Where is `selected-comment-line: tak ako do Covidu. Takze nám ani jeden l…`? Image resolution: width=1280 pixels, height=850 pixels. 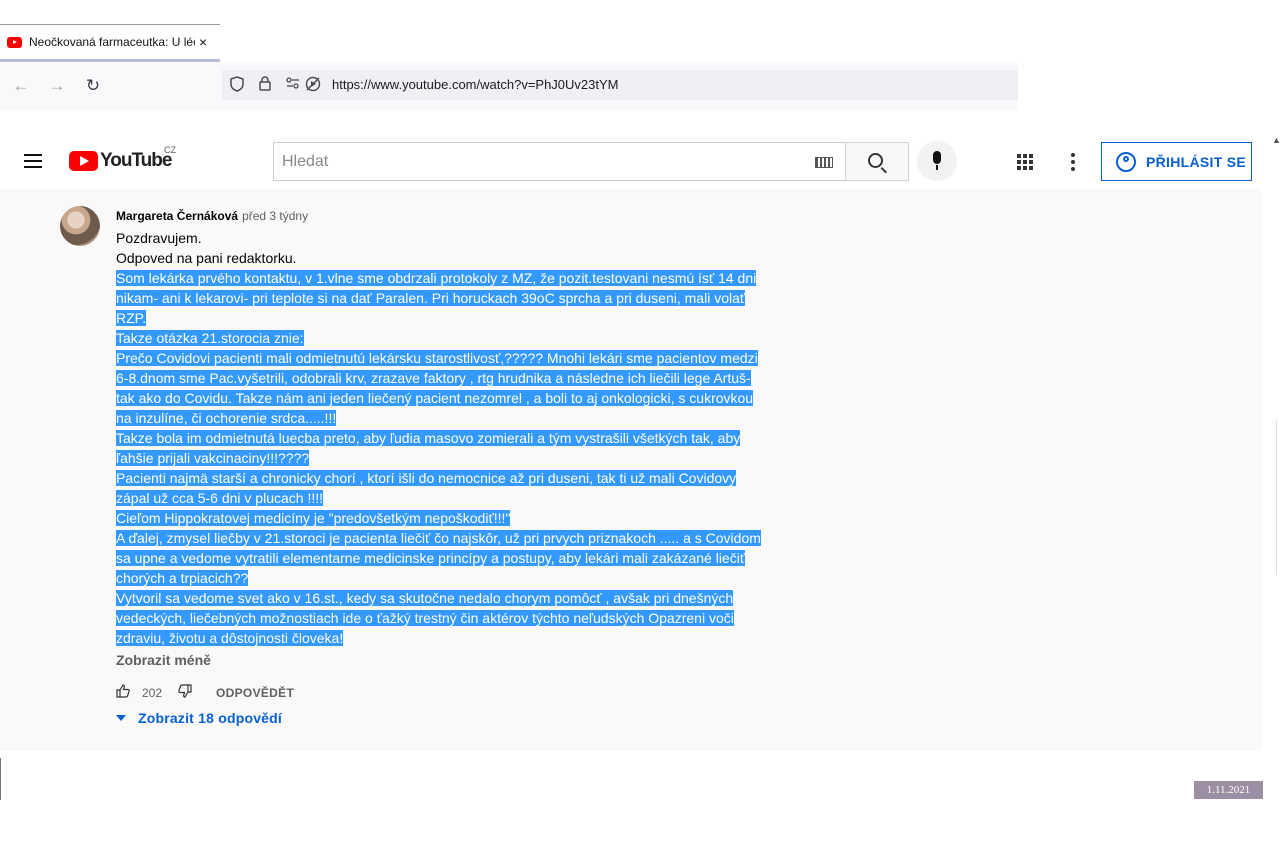
selected-comment-line: tak ako do Covidu. Takze nám ani jeden l… is located at coordinates (435, 398).